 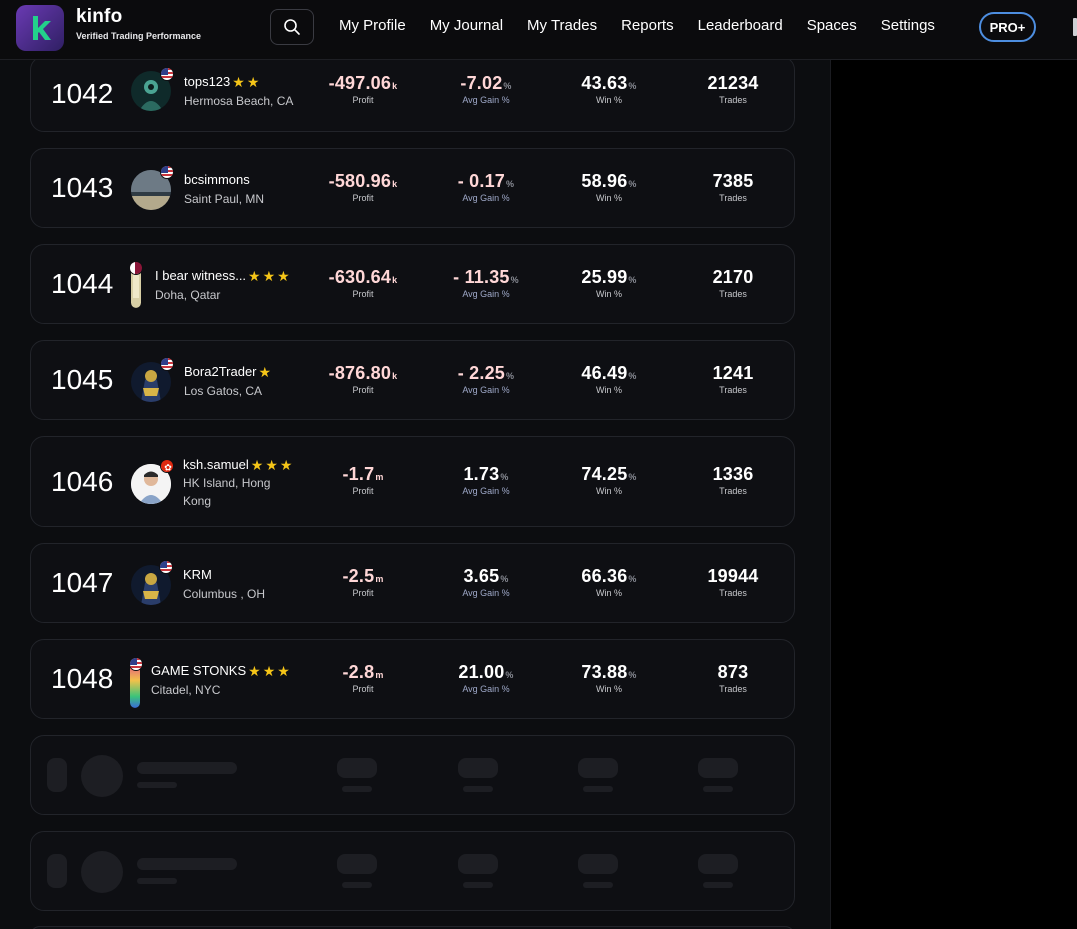 I want to click on avg-gain-value: 21.00, so click(x=481, y=672).